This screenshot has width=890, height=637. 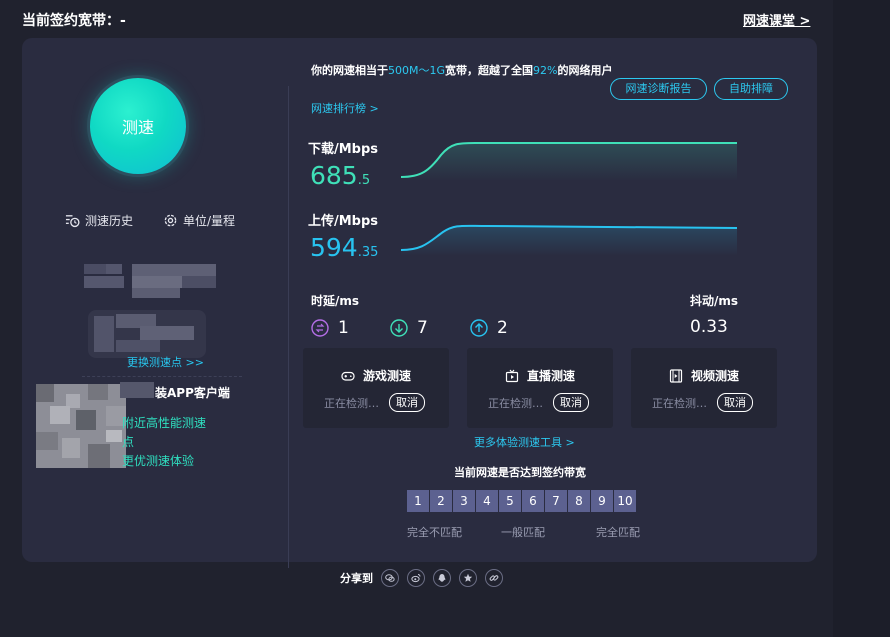 What do you see at coordinates (418, 501) in the screenshot?
I see `rating-1: 1` at bounding box center [418, 501].